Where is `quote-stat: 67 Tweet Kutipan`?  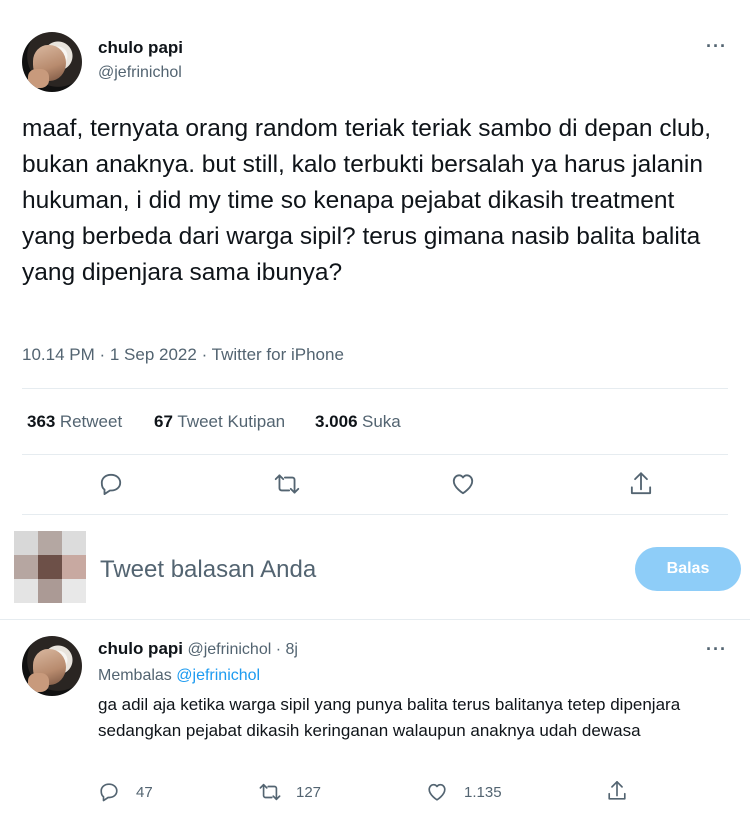 quote-stat: 67 Tweet Kutipan is located at coordinates (219, 422).